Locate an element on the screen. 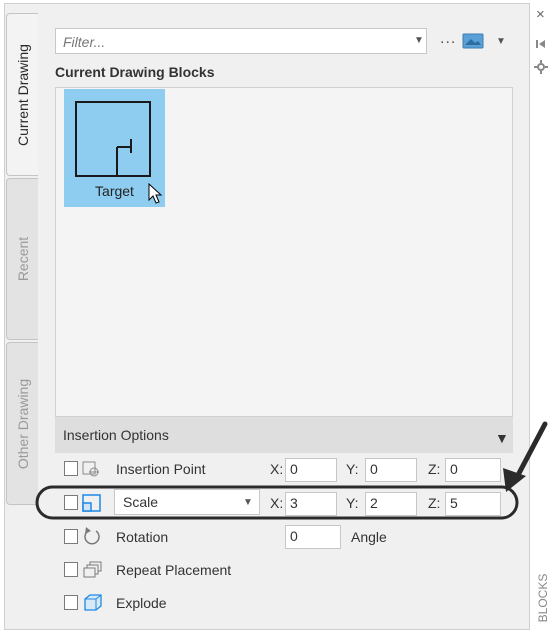  mouse-cursor-icon is located at coordinates (155, 196).